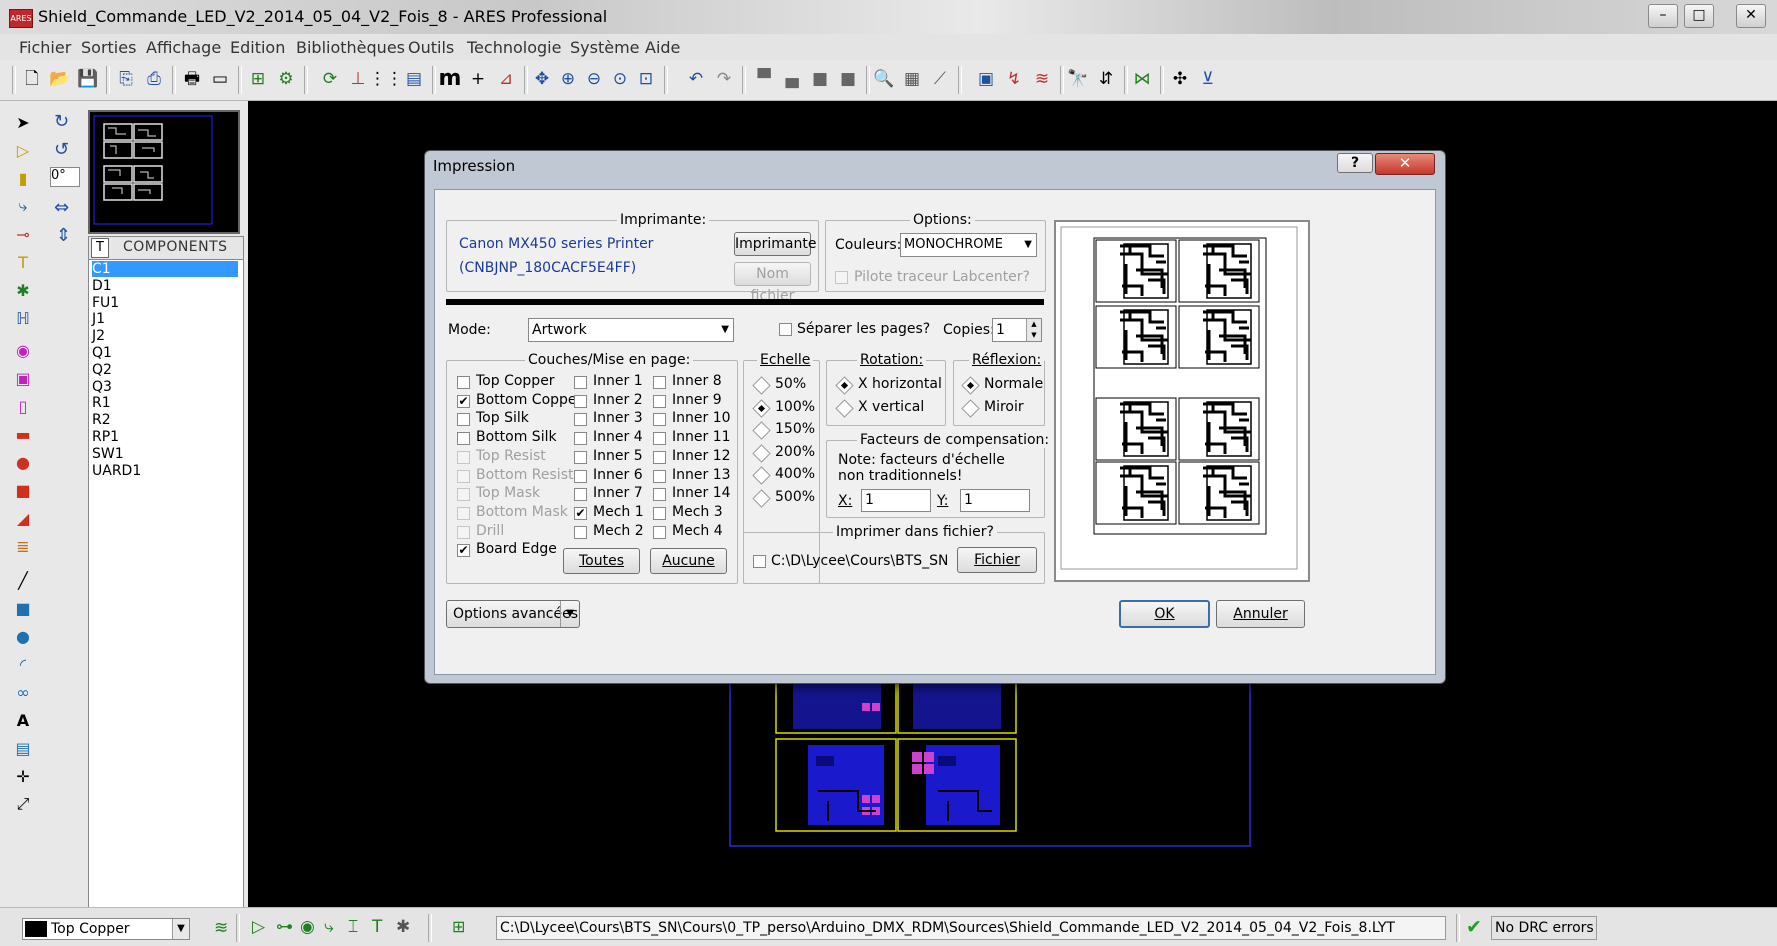 This screenshot has height=946, width=1777. Describe the element at coordinates (192, 79) in the screenshot. I see `print-icon: 🖶` at that location.